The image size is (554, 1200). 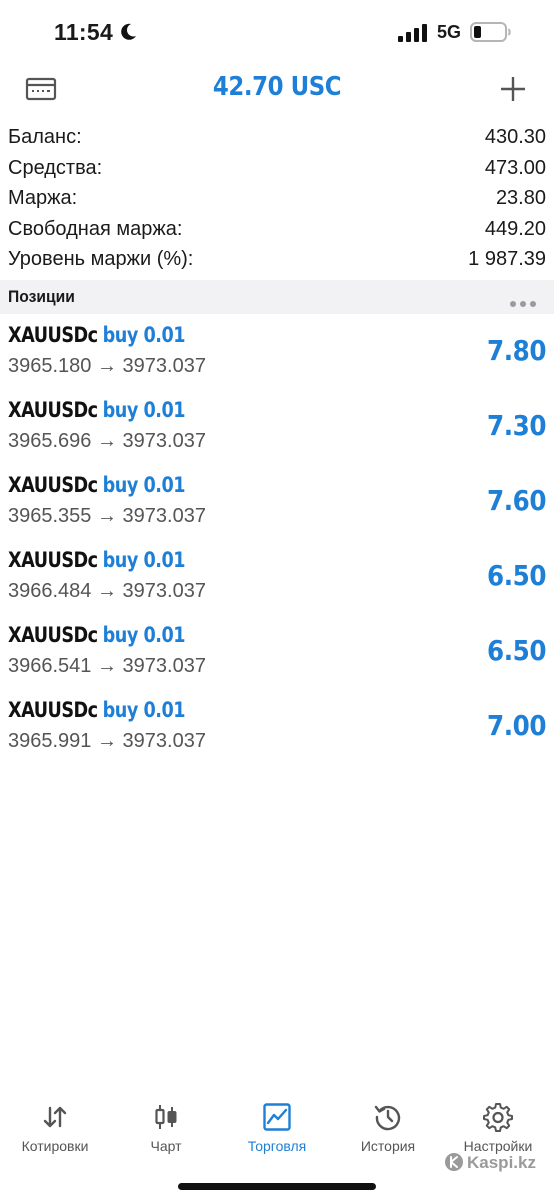 I want to click on summary-value: 23.80, so click(x=520, y=198).